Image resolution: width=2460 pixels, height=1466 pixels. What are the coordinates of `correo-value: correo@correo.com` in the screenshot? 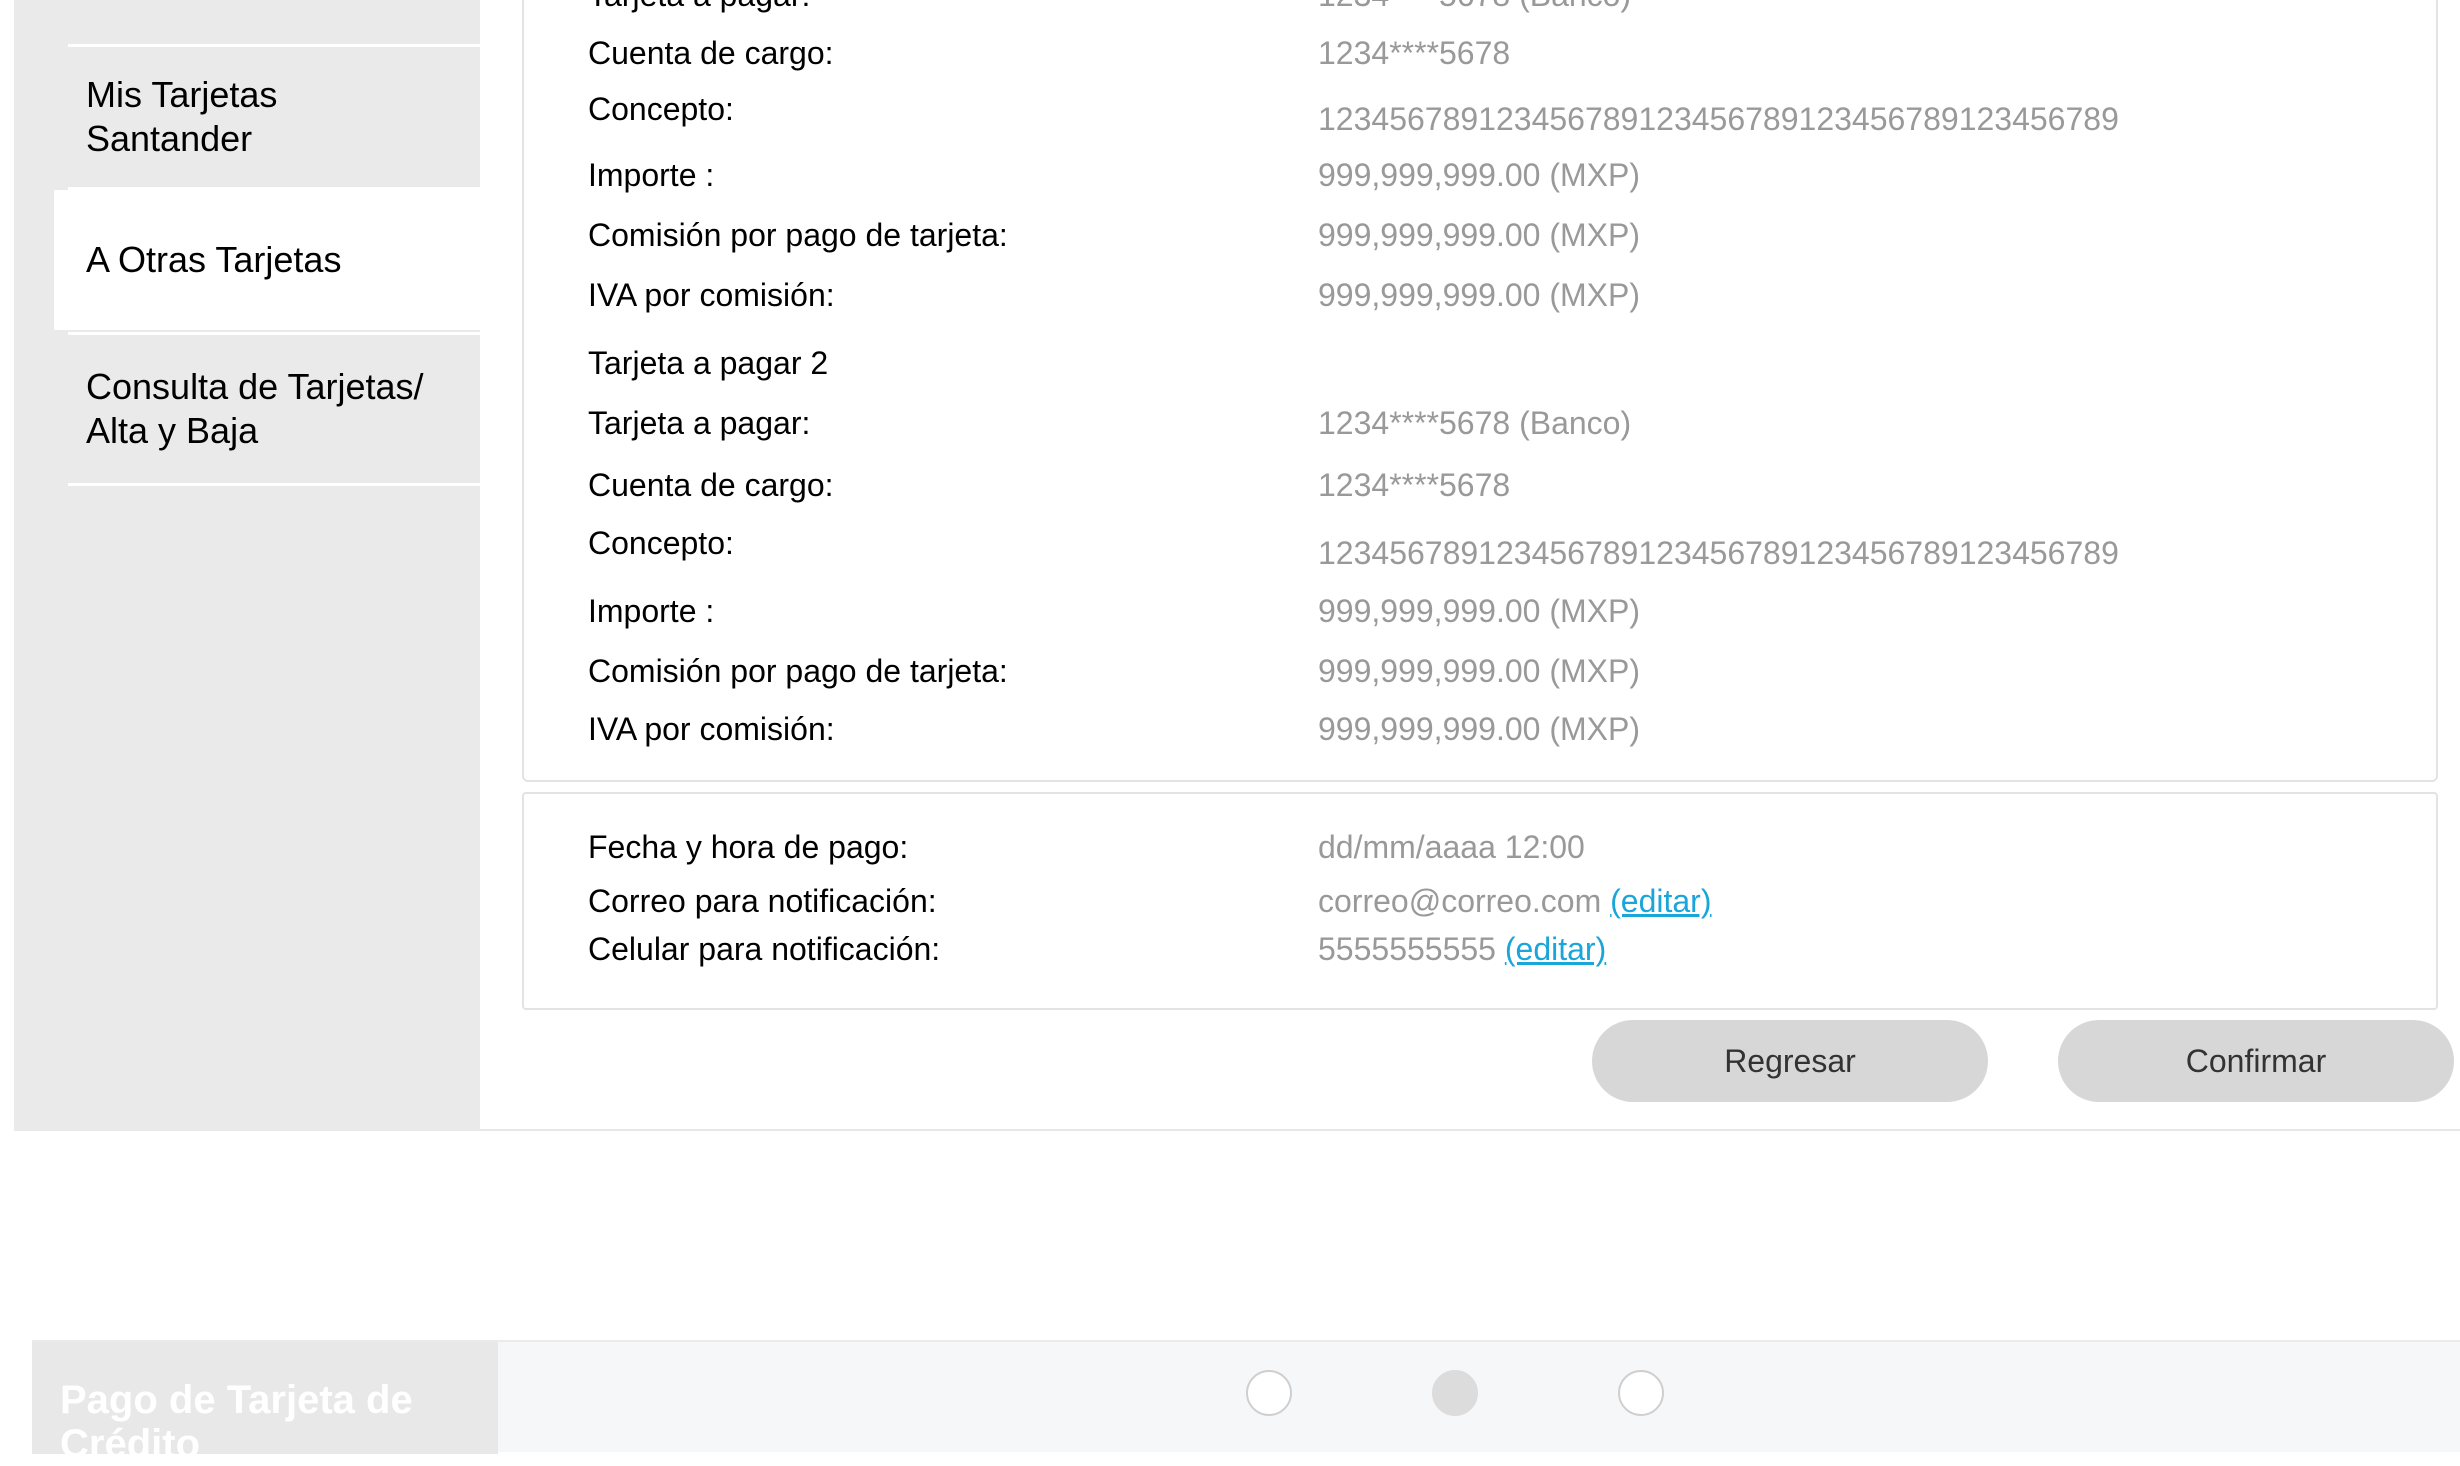 It's located at (1460, 901).